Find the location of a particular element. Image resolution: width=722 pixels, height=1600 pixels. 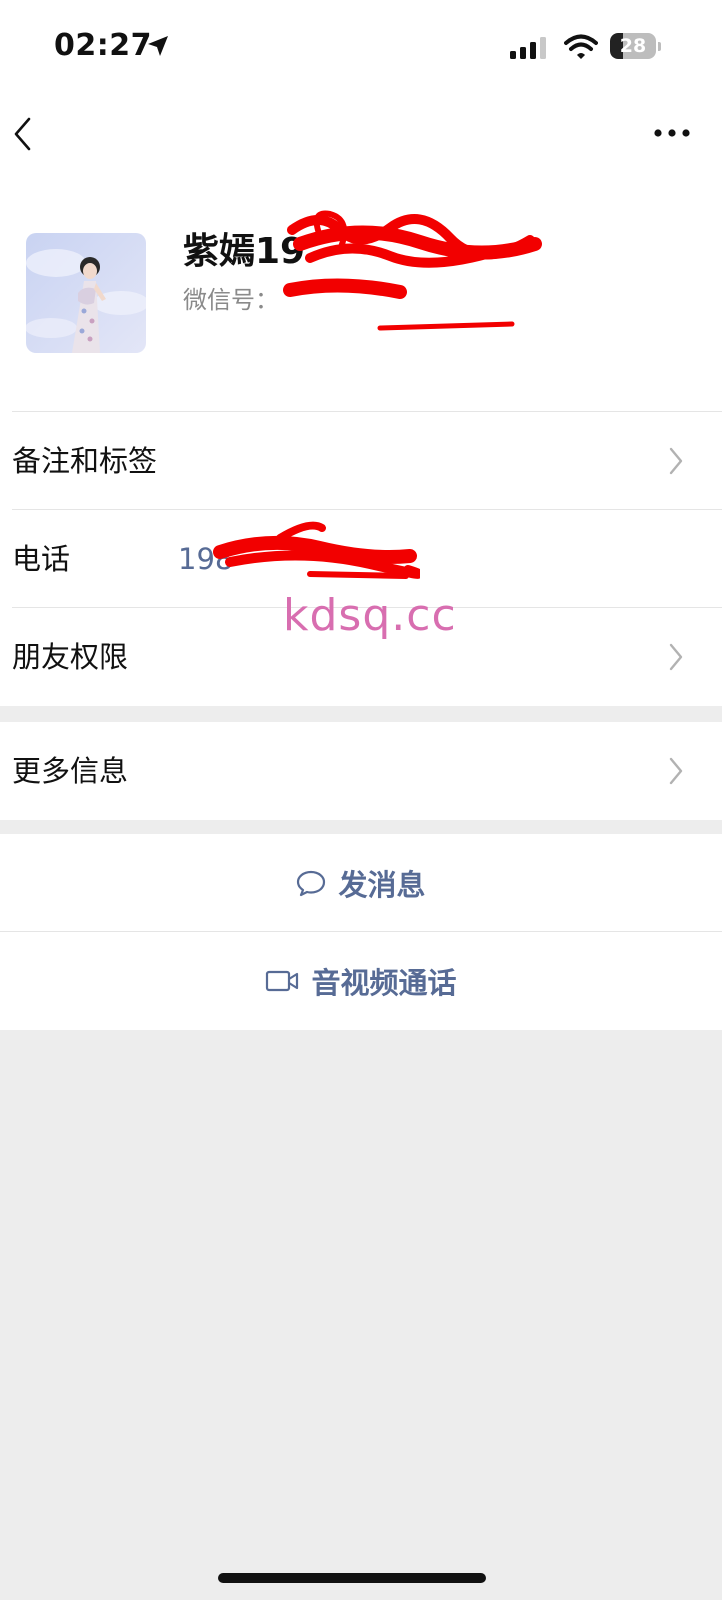

phone-number: 198 is located at coordinates (205, 559).